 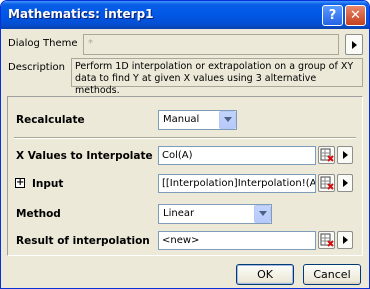 What do you see at coordinates (237, 240) in the screenshot?
I see `result-output-field: <new>` at bounding box center [237, 240].